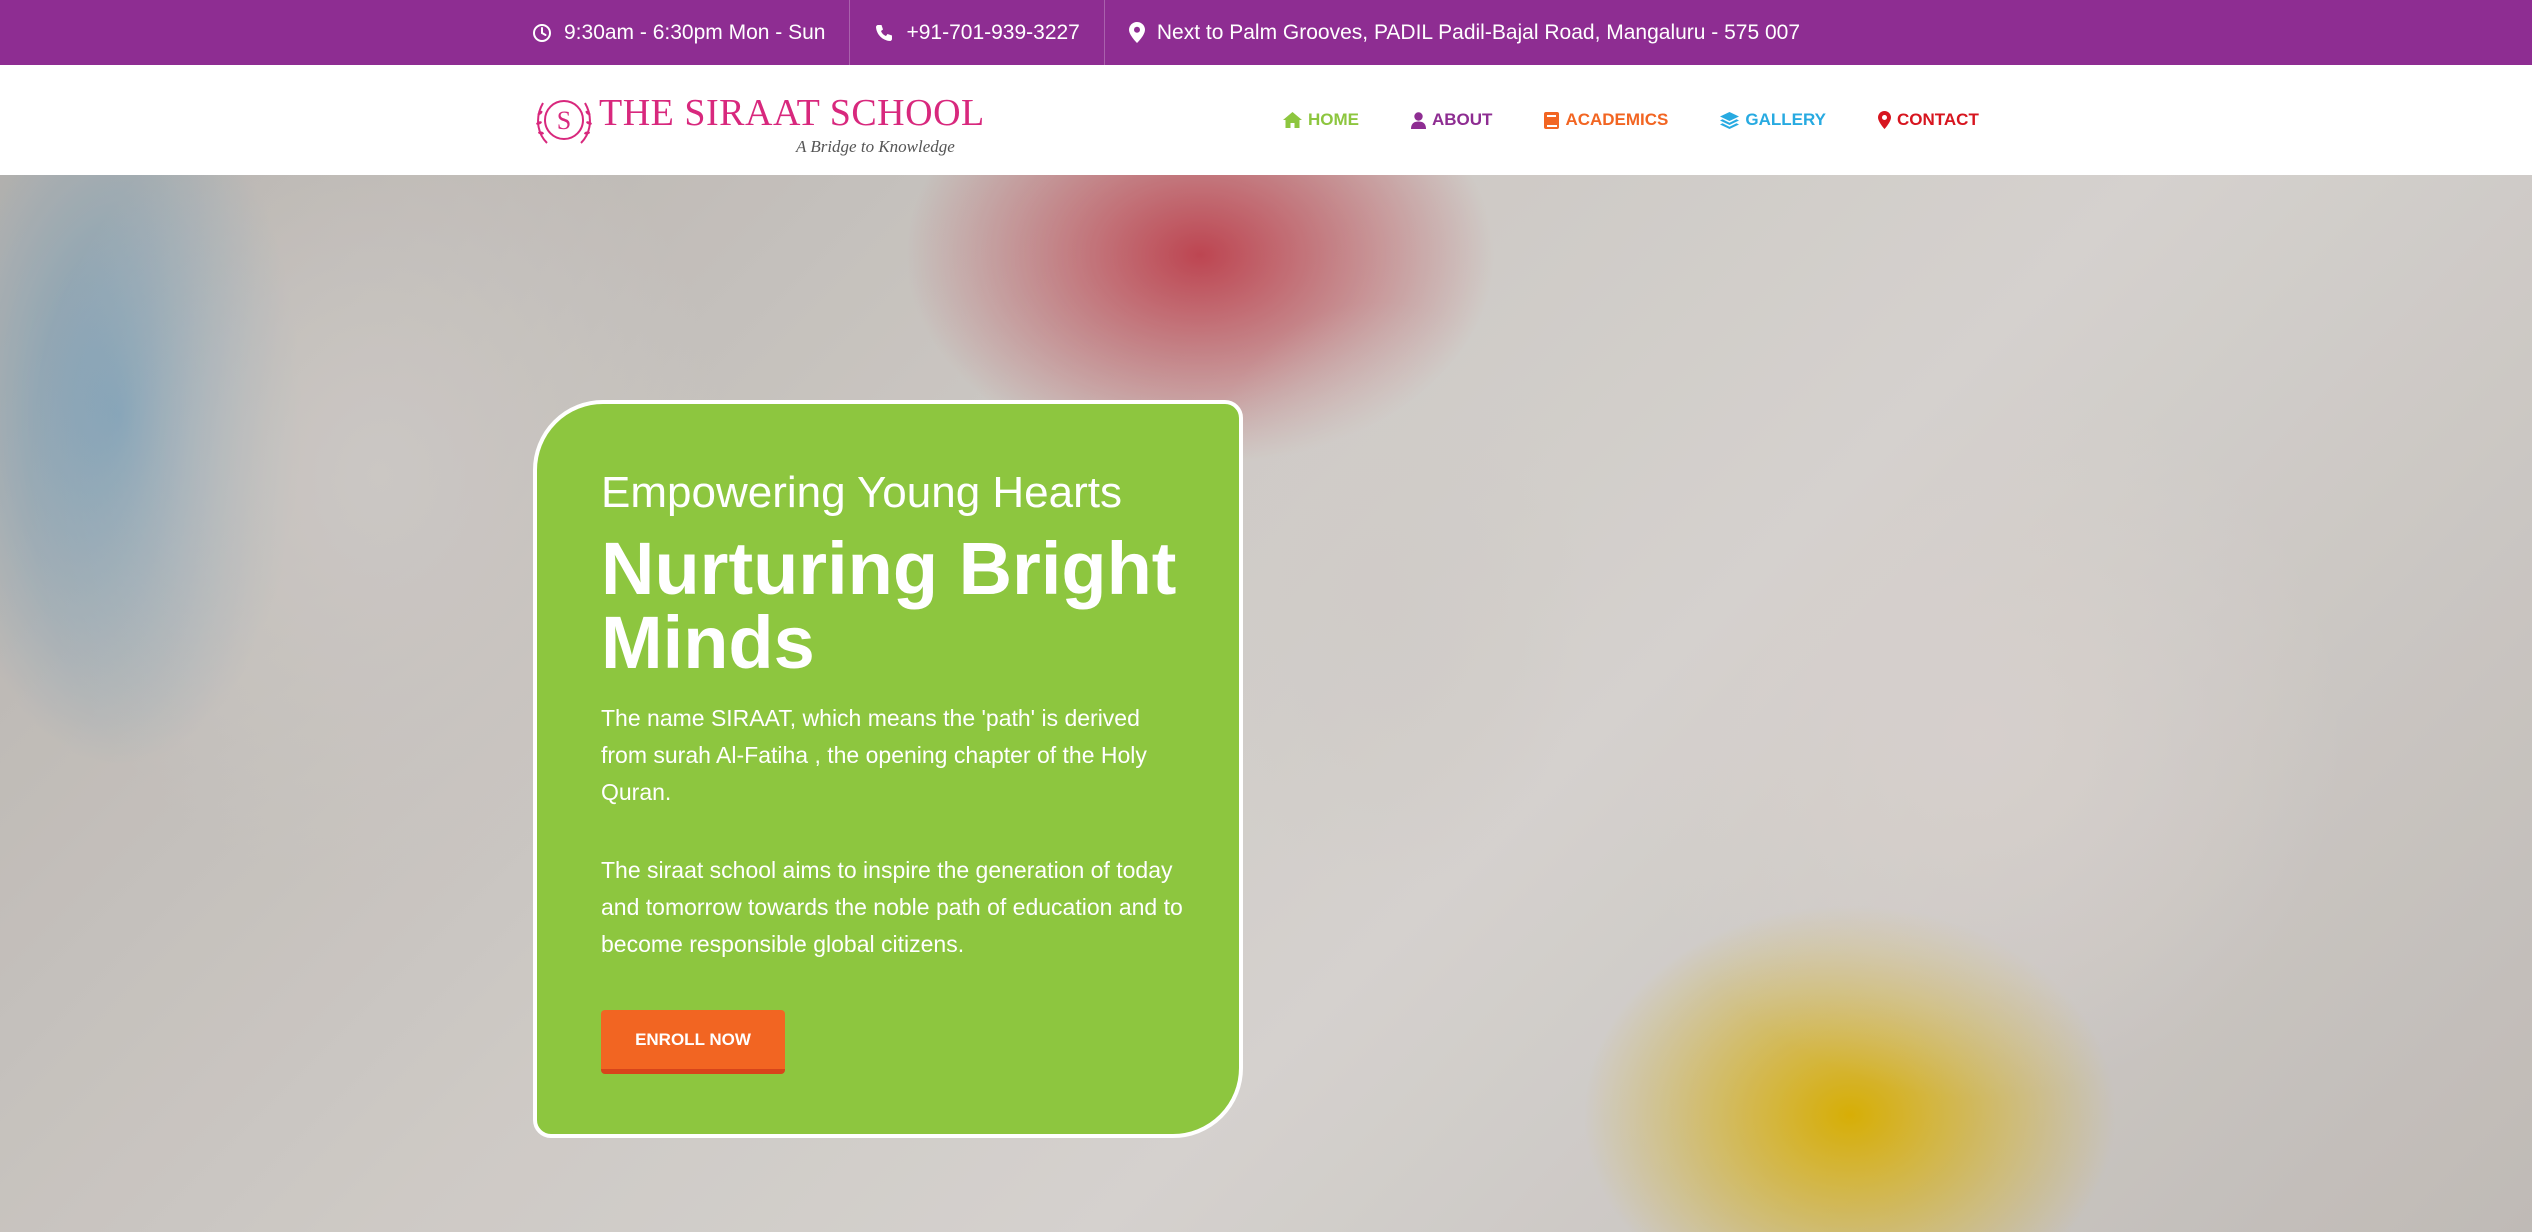  I want to click on hero-pretitle: Empowering Young Hearts, so click(861, 492).